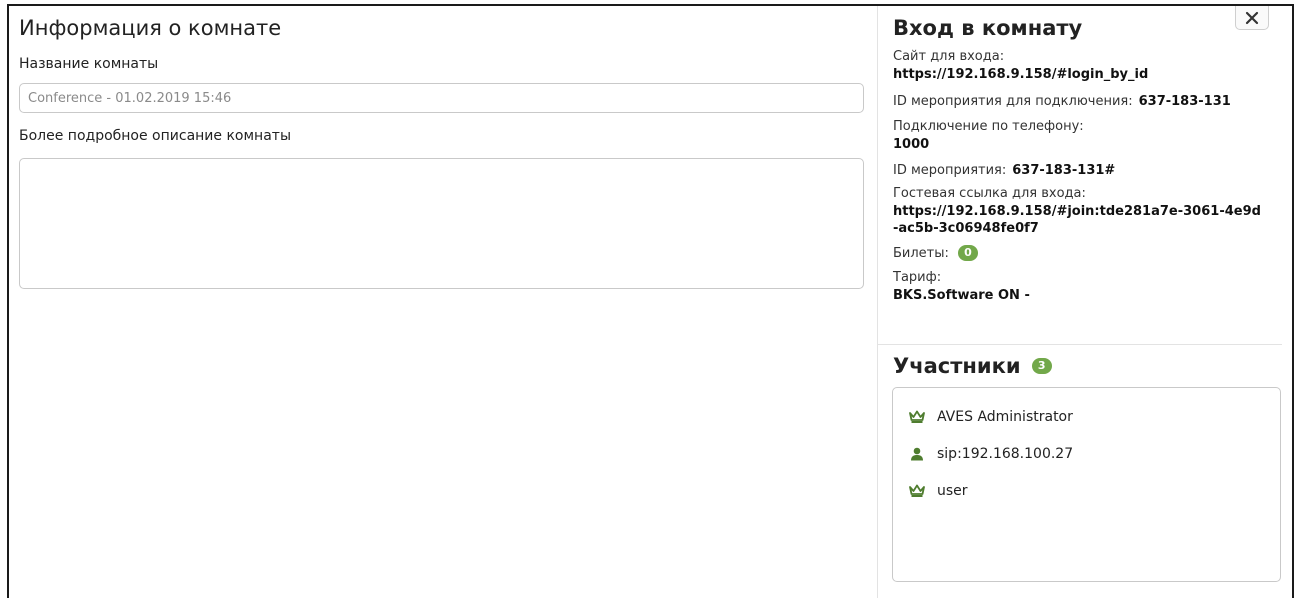 The height and width of the screenshot is (598, 1301). What do you see at coordinates (1005, 454) in the screenshot?
I see `participant-name: sip:192.168.100.27` at bounding box center [1005, 454].